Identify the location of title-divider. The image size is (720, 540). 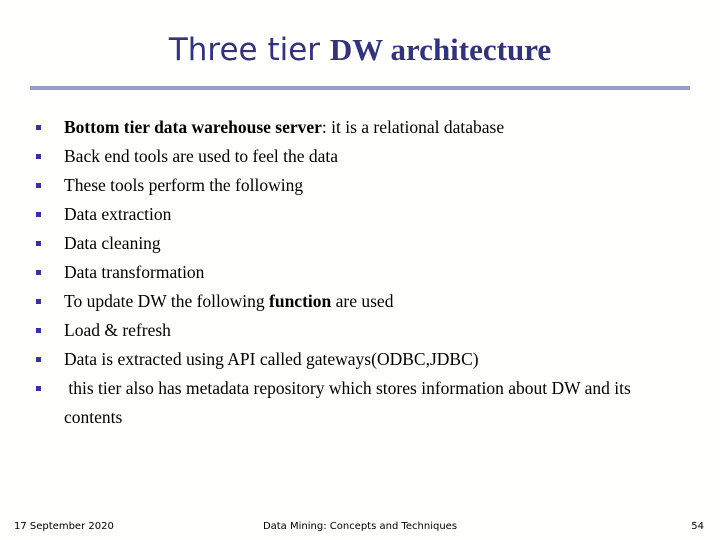
(360, 88).